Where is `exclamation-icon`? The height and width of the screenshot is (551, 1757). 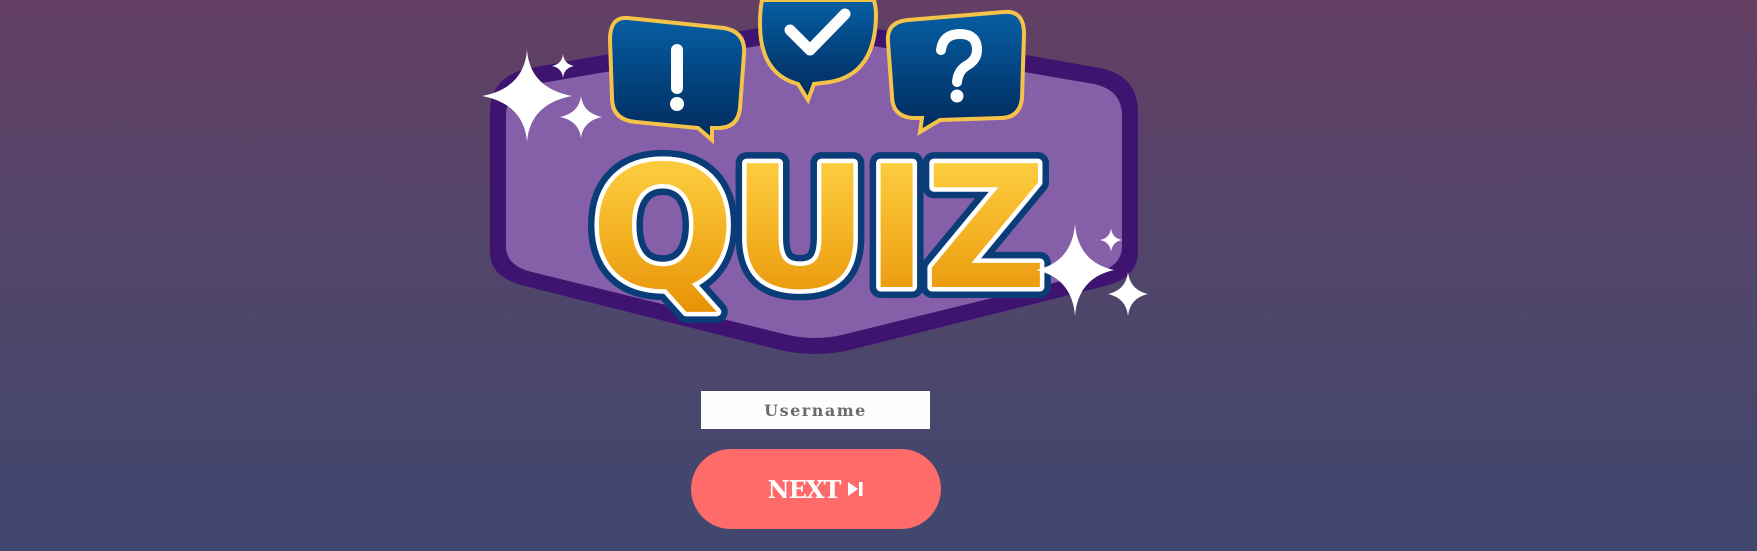
exclamation-icon is located at coordinates (677, 77).